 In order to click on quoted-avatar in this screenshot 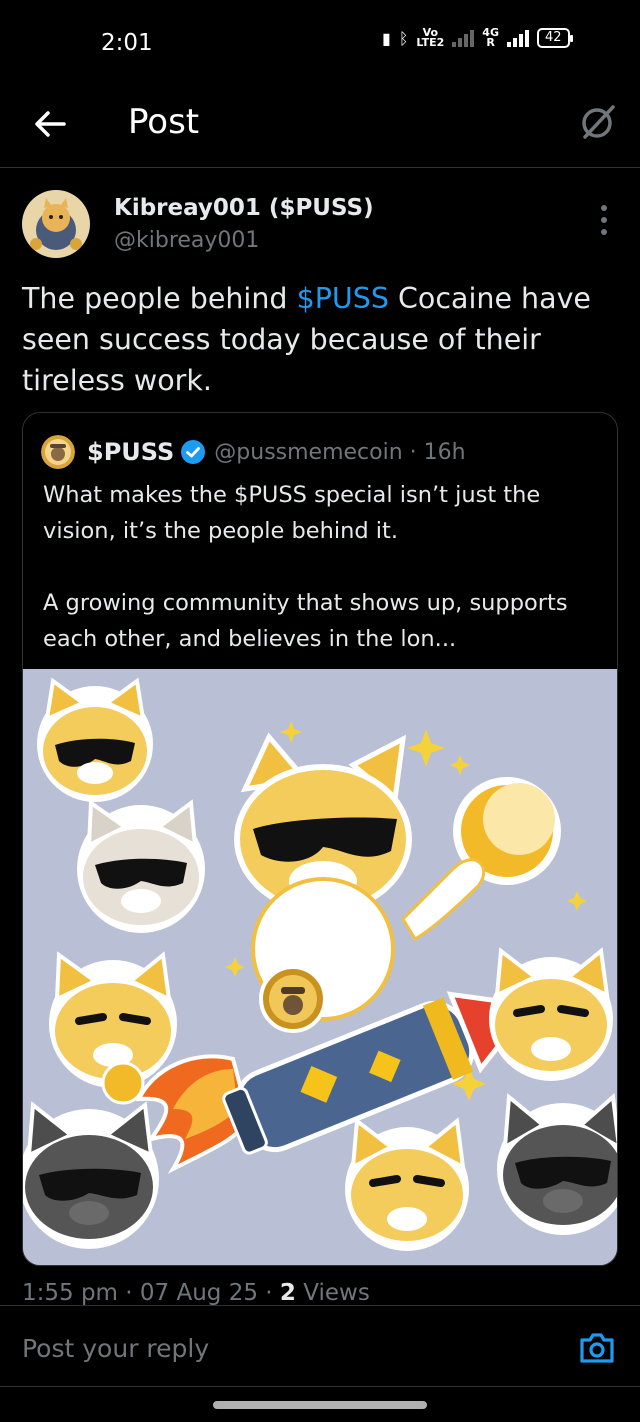, I will do `click(58, 452)`.